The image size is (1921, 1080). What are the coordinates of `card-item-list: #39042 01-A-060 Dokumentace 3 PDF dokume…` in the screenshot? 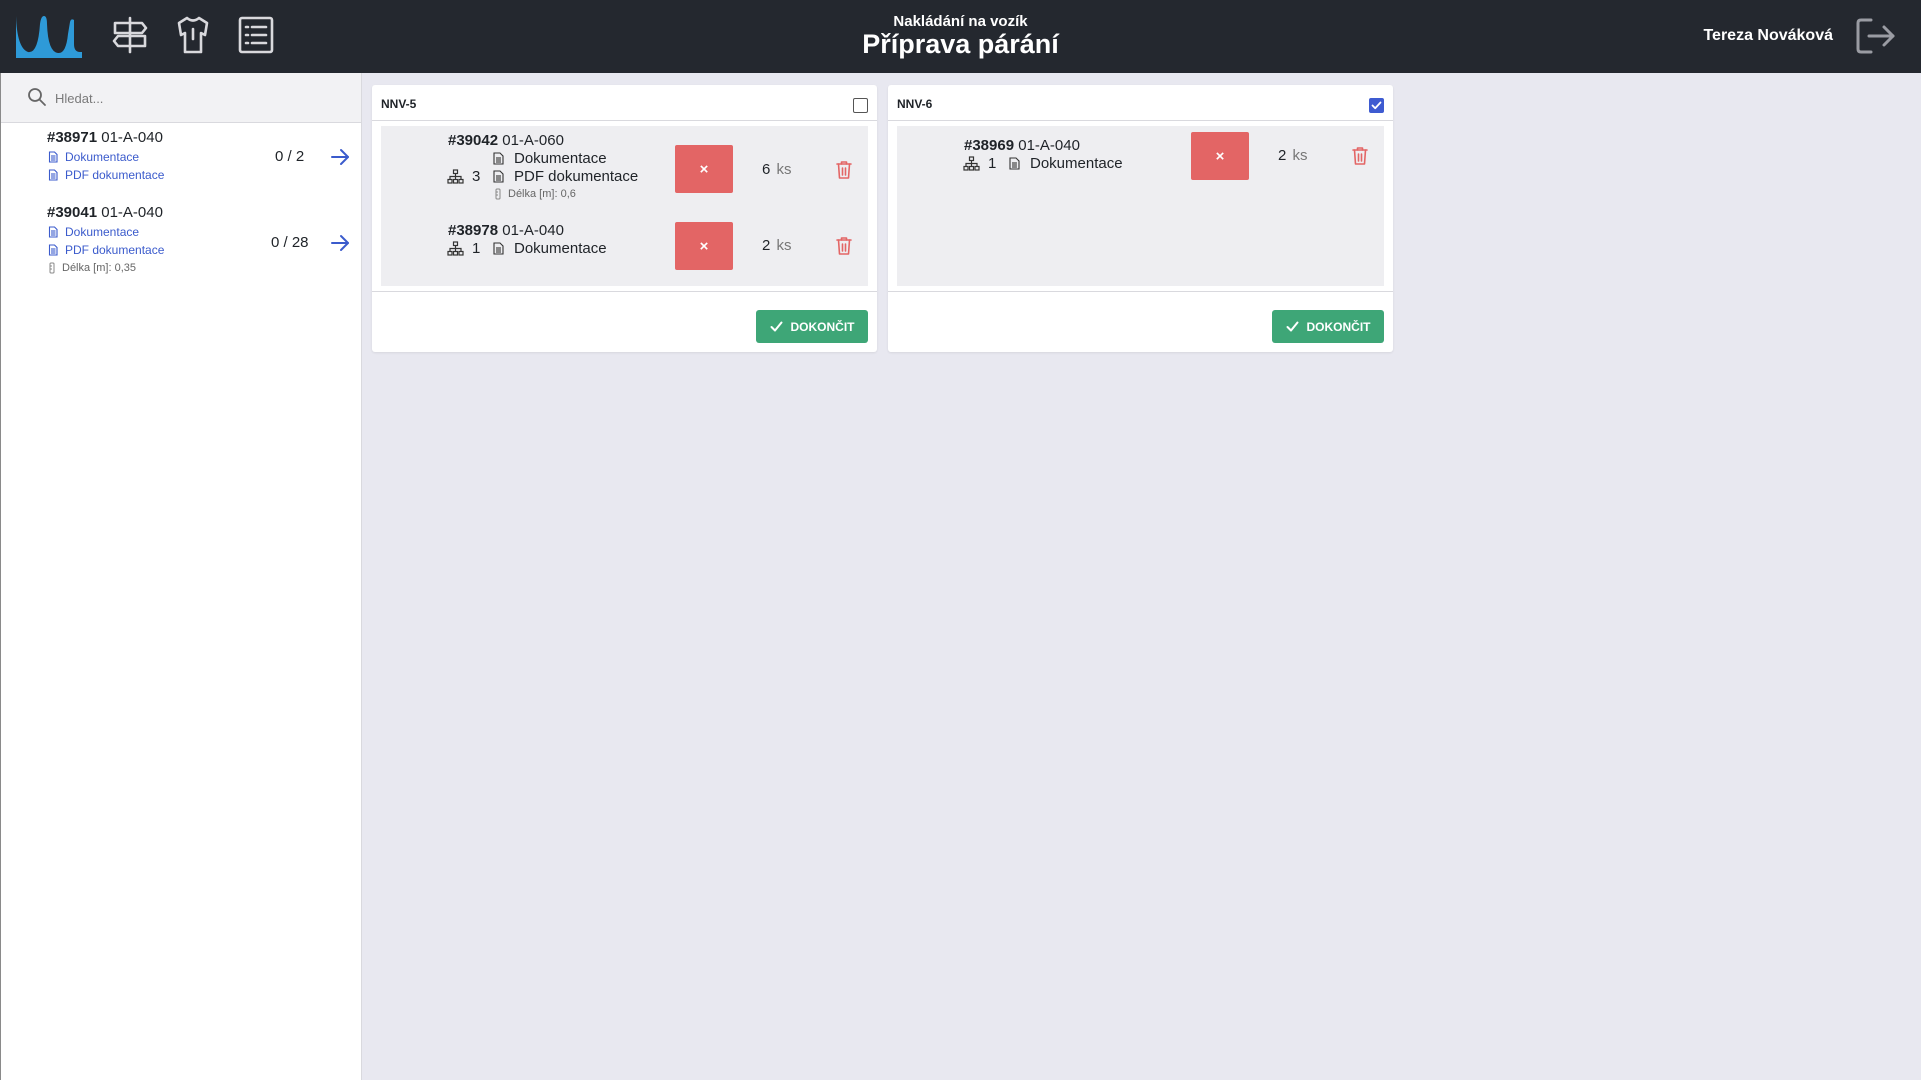 It's located at (624, 206).